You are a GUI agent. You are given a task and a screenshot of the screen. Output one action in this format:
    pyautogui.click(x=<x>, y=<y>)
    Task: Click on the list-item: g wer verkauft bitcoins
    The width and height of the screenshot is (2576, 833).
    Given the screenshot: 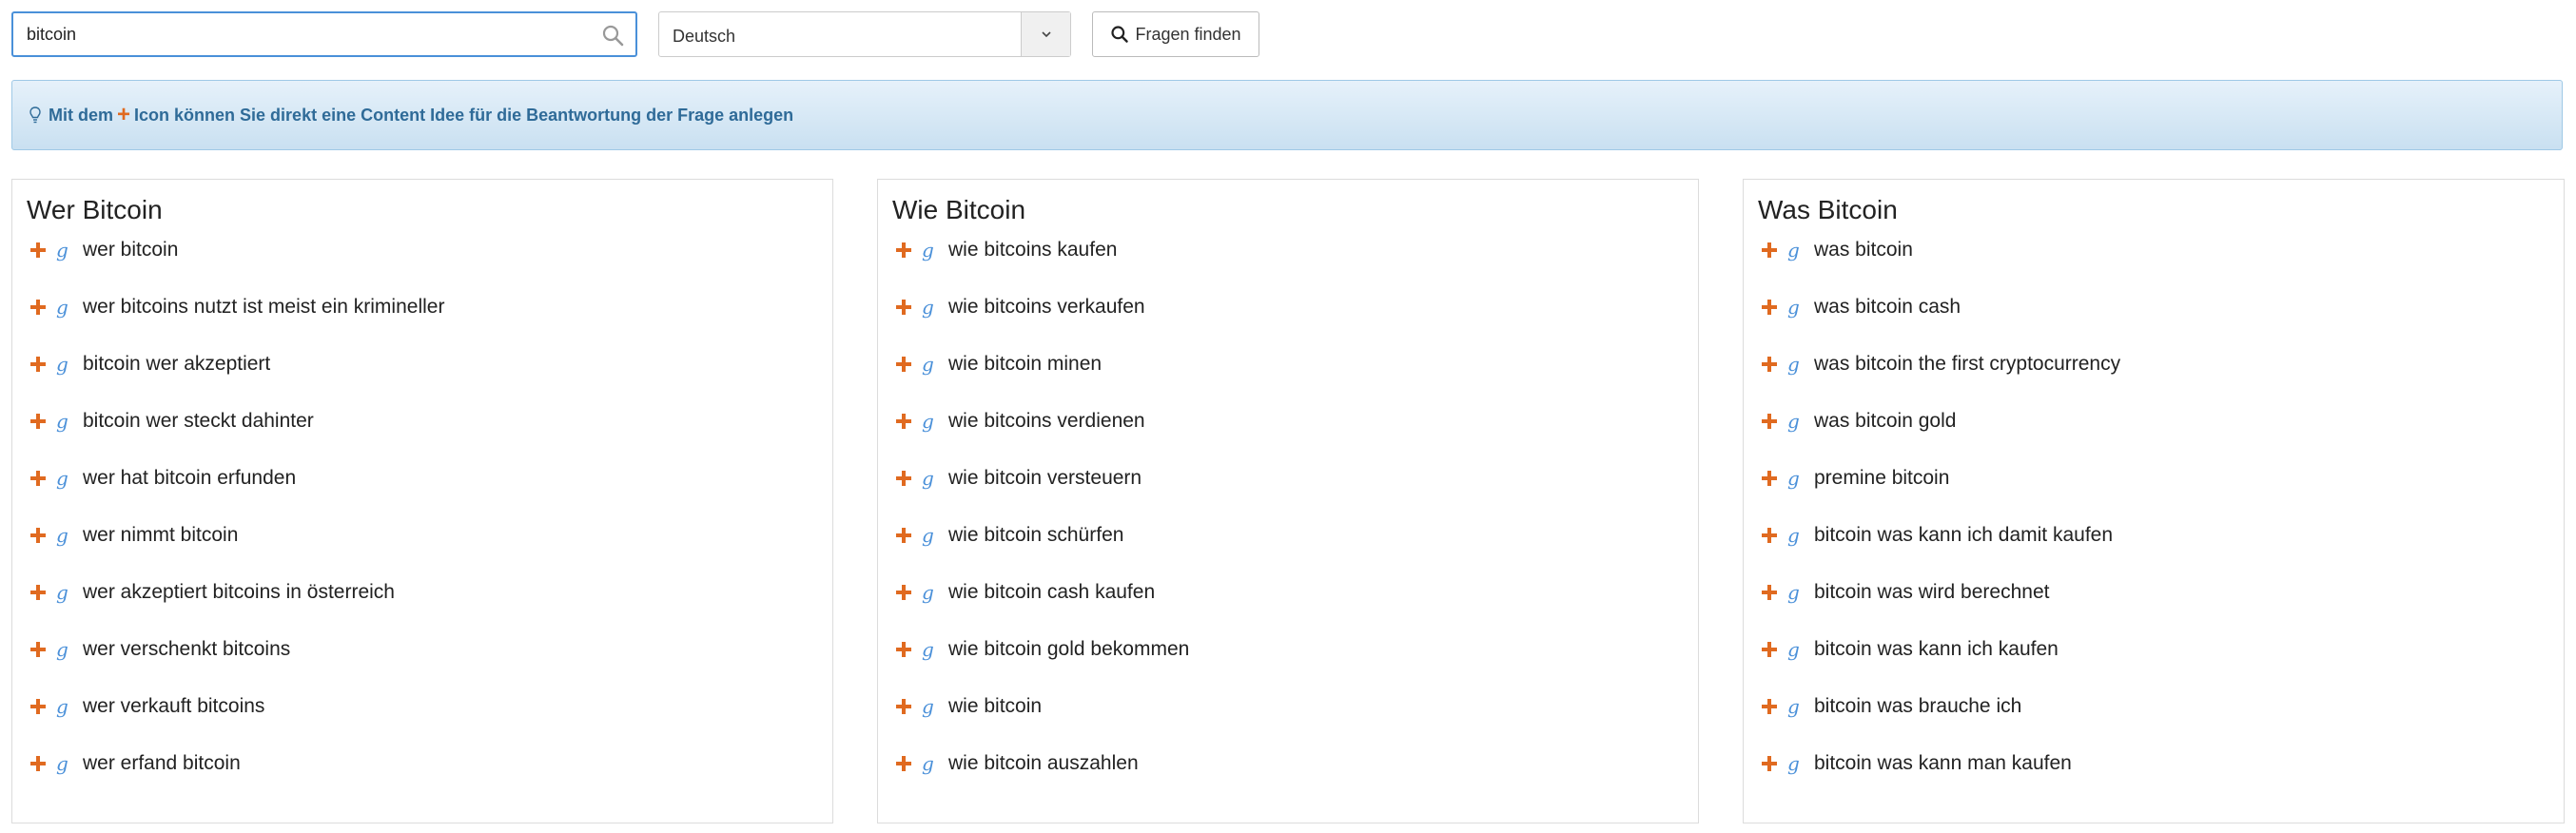 What is the action you would take?
    pyautogui.click(x=237, y=724)
    